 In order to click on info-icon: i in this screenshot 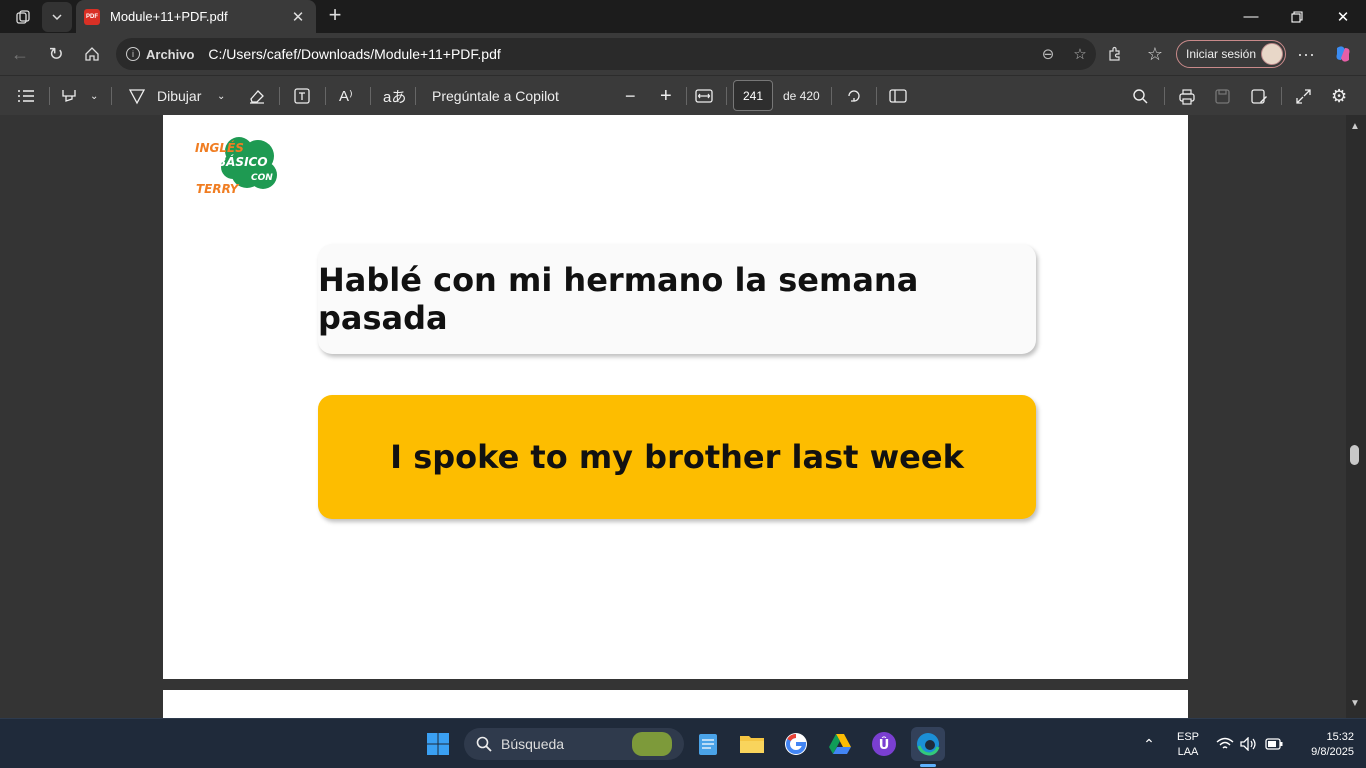, I will do `click(133, 54)`.